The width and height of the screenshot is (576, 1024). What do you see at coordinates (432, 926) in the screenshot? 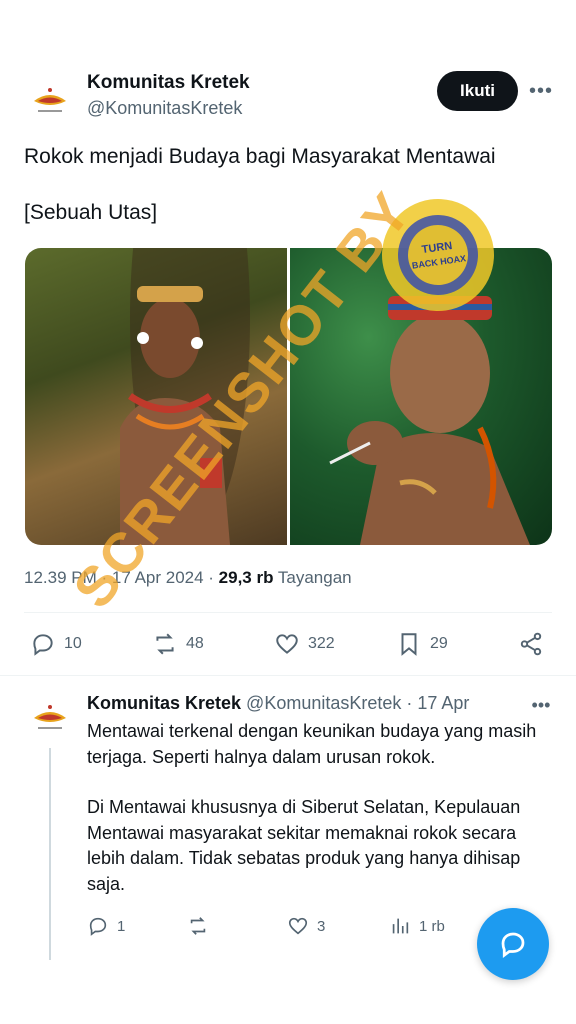
I see `reply-views-count: 1 rb` at bounding box center [432, 926].